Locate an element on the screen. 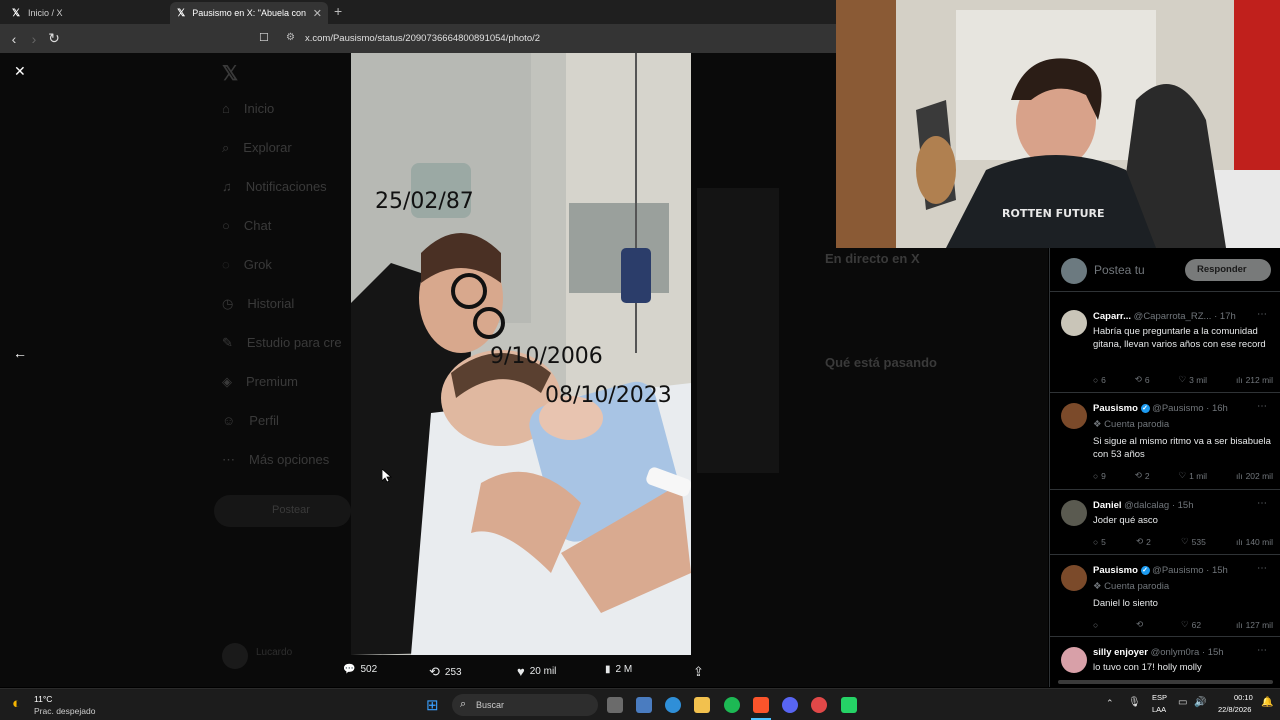 The width and height of the screenshot is (1280, 720). file-explorer-icon is located at coordinates (702, 705).